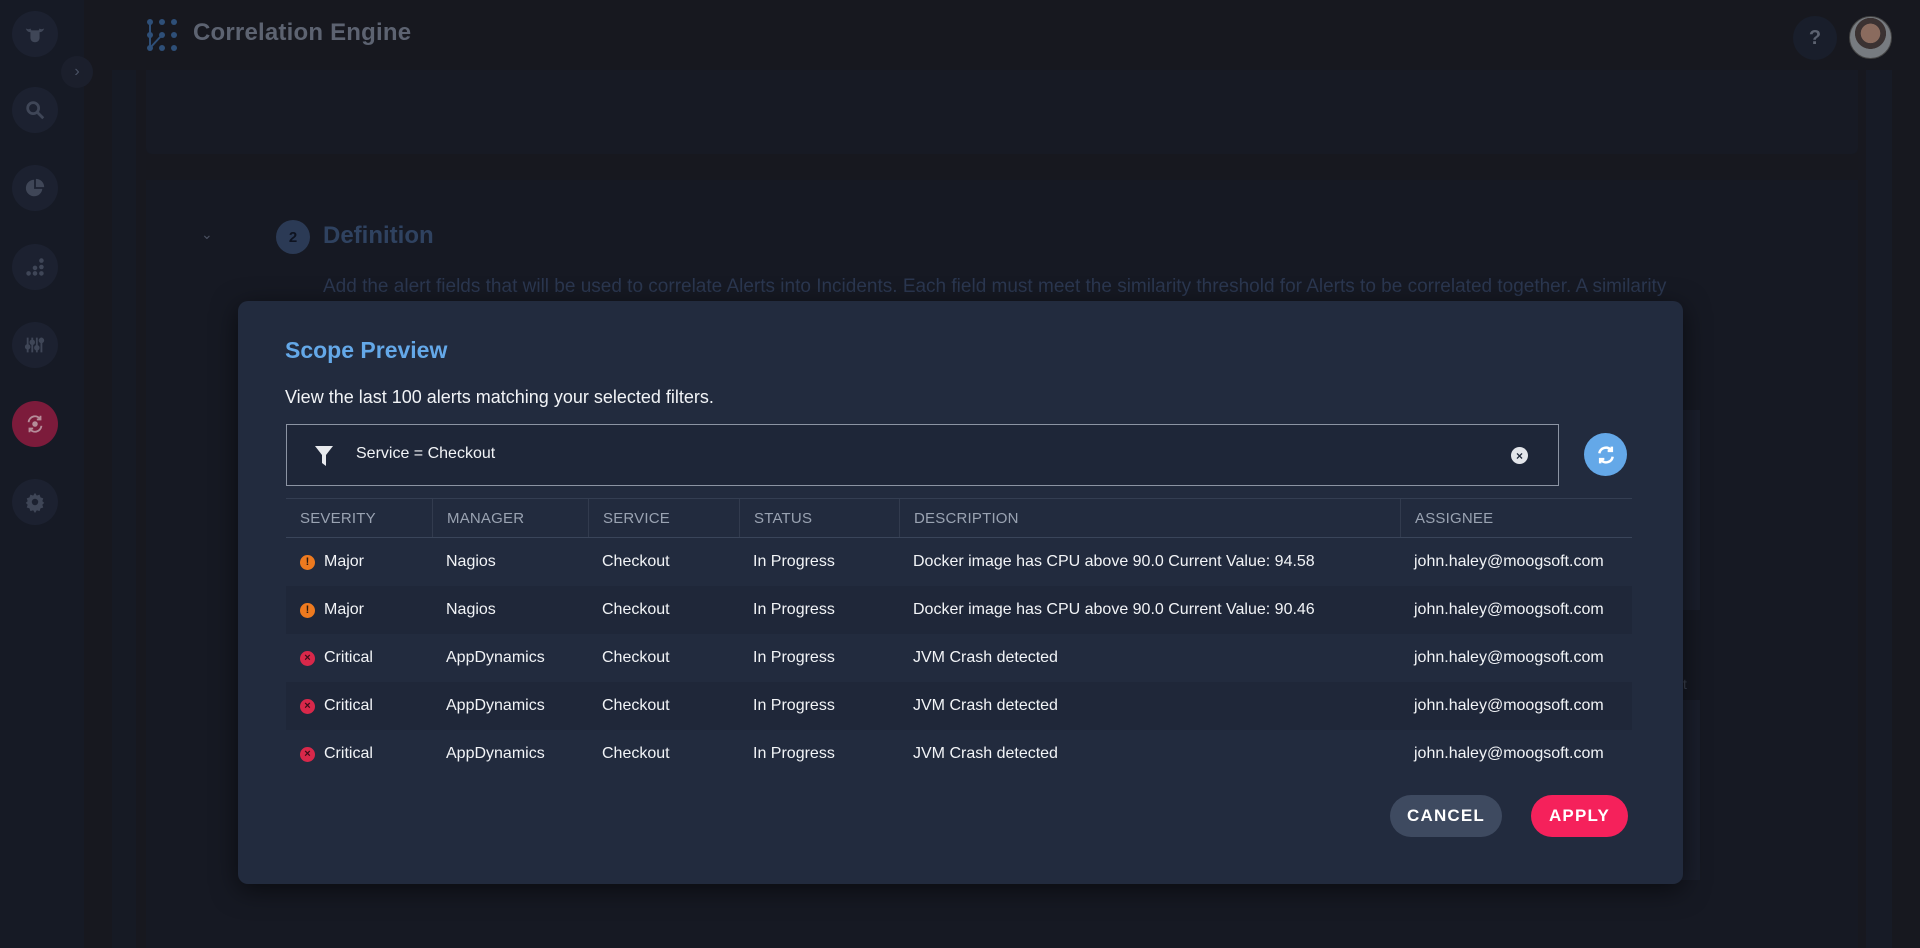 The width and height of the screenshot is (1920, 948). I want to click on chevron-right-icon: ›, so click(77, 71).